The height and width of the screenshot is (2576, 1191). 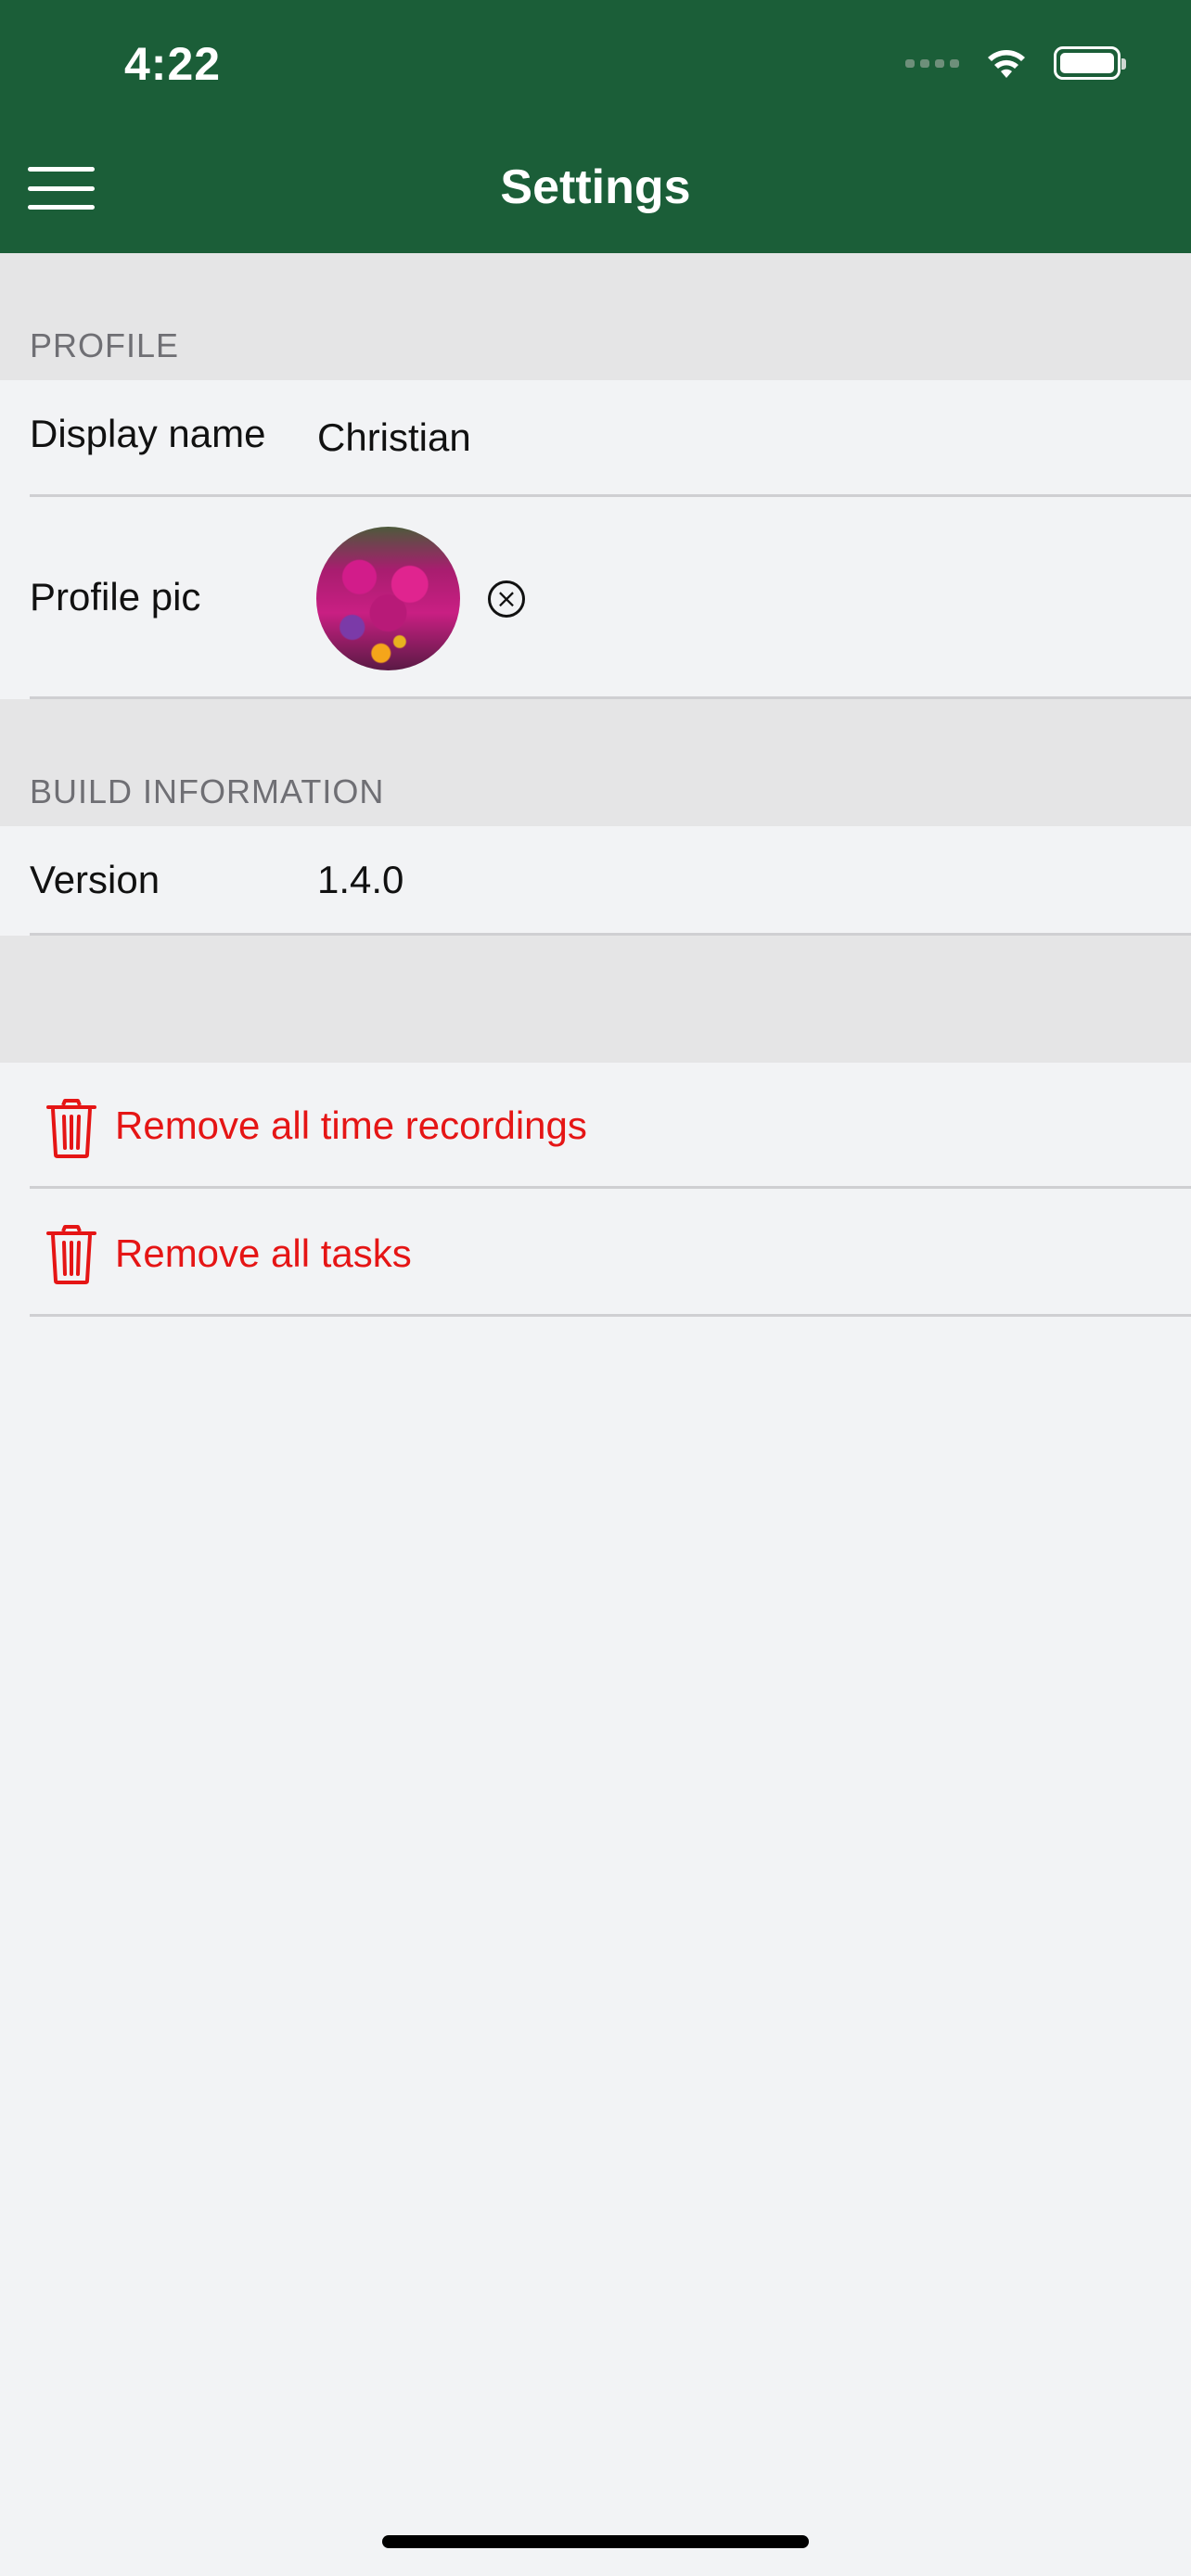 What do you see at coordinates (506, 599) in the screenshot?
I see `remove-photo-icon: ⨯` at bounding box center [506, 599].